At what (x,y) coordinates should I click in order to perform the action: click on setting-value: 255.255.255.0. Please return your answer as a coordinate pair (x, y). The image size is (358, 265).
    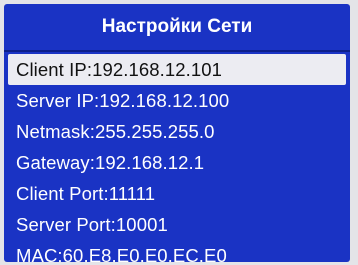
    Looking at the image, I should click on (154, 131).